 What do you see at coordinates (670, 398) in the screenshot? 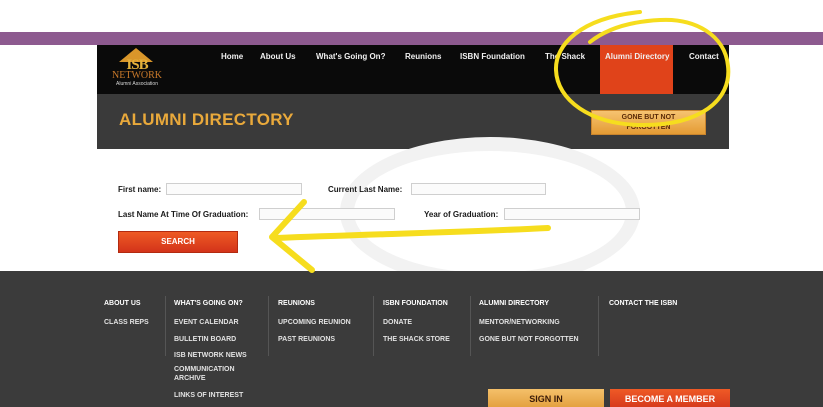
I see `become-a-member-button: BECOME A MEMBER` at bounding box center [670, 398].